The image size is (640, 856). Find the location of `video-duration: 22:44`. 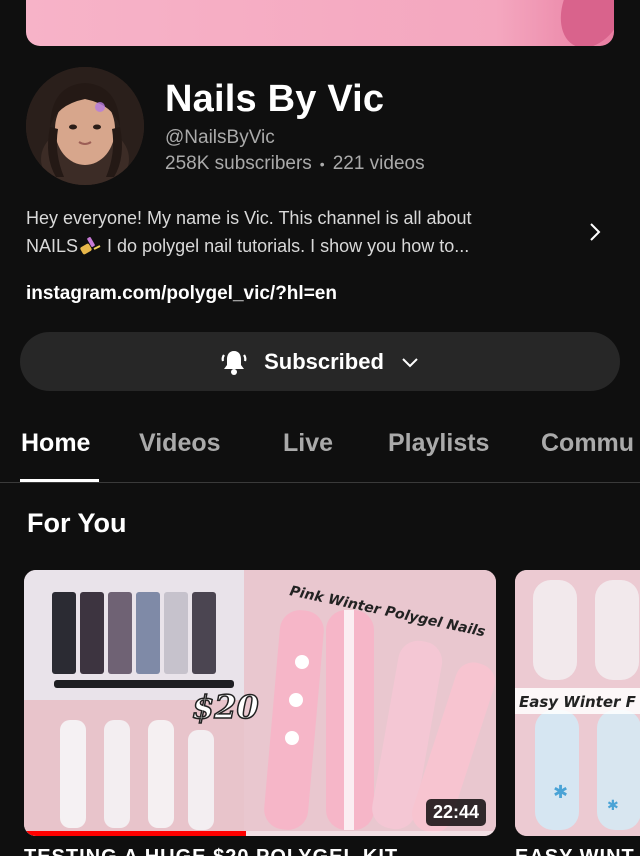

video-duration: 22:44 is located at coordinates (455, 812).